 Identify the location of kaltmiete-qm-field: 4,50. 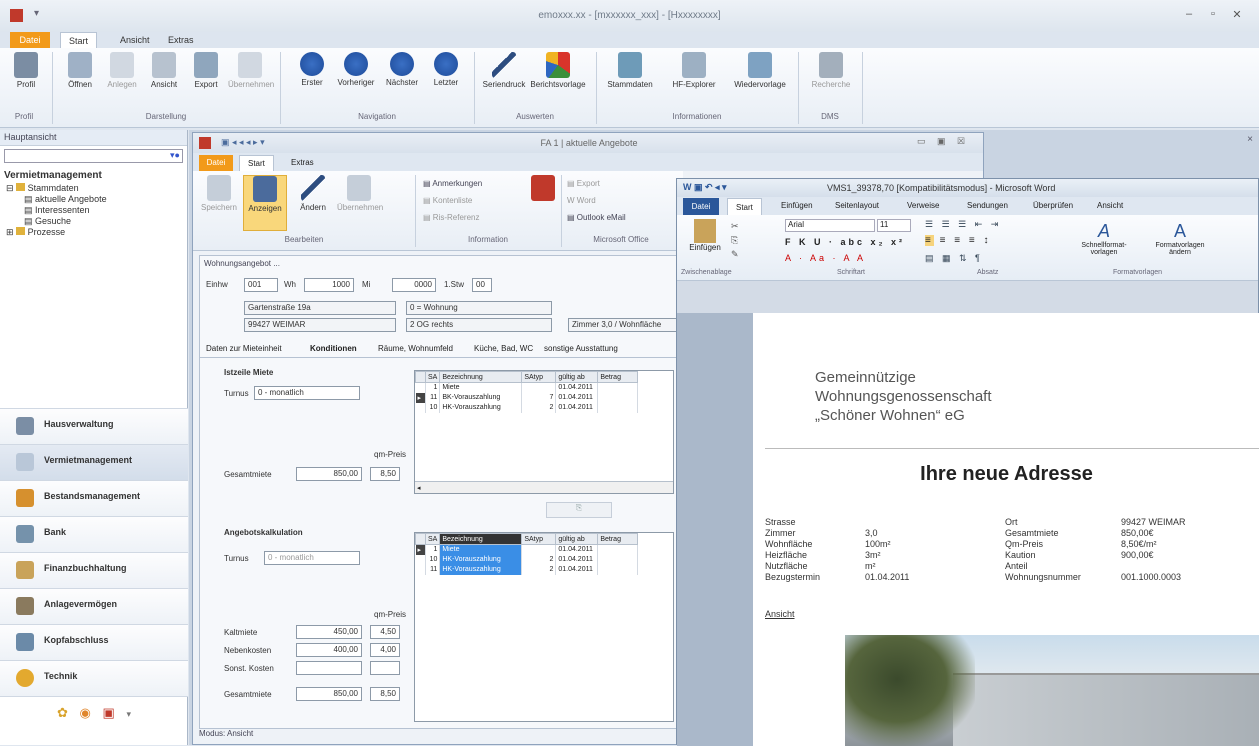
(385, 632).